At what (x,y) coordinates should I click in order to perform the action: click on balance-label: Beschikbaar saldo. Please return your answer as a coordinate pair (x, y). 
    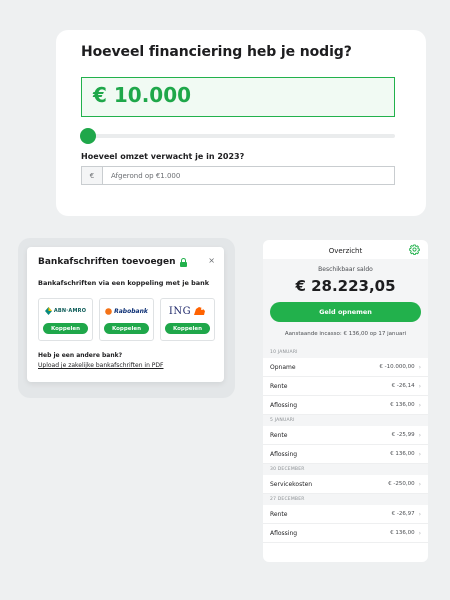
    Looking at the image, I should click on (345, 269).